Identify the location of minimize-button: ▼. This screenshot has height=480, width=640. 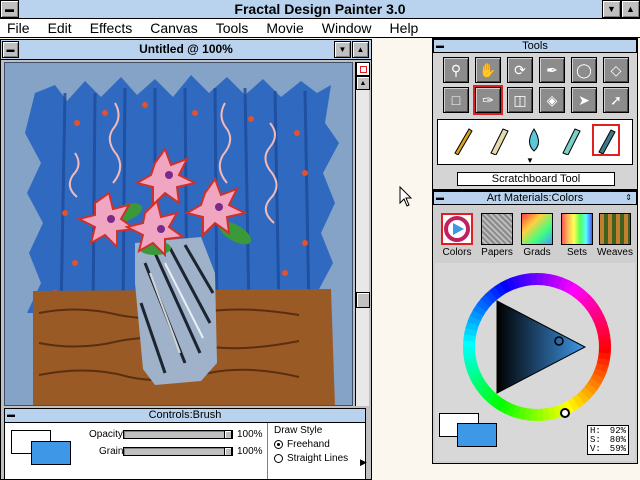
(611, 9).